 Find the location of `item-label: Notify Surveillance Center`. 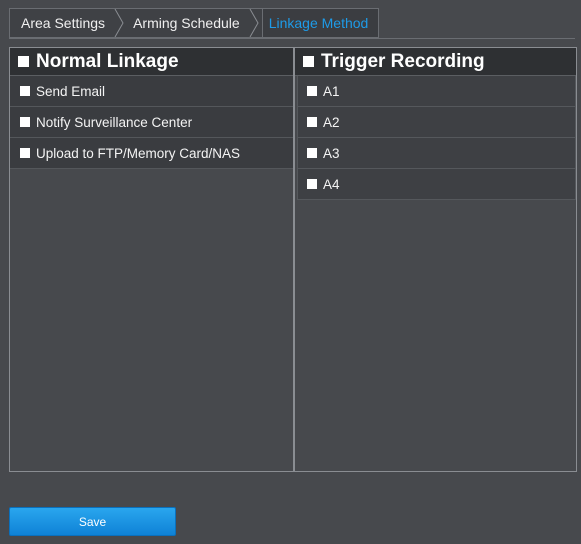

item-label: Notify Surveillance Center is located at coordinates (114, 122).